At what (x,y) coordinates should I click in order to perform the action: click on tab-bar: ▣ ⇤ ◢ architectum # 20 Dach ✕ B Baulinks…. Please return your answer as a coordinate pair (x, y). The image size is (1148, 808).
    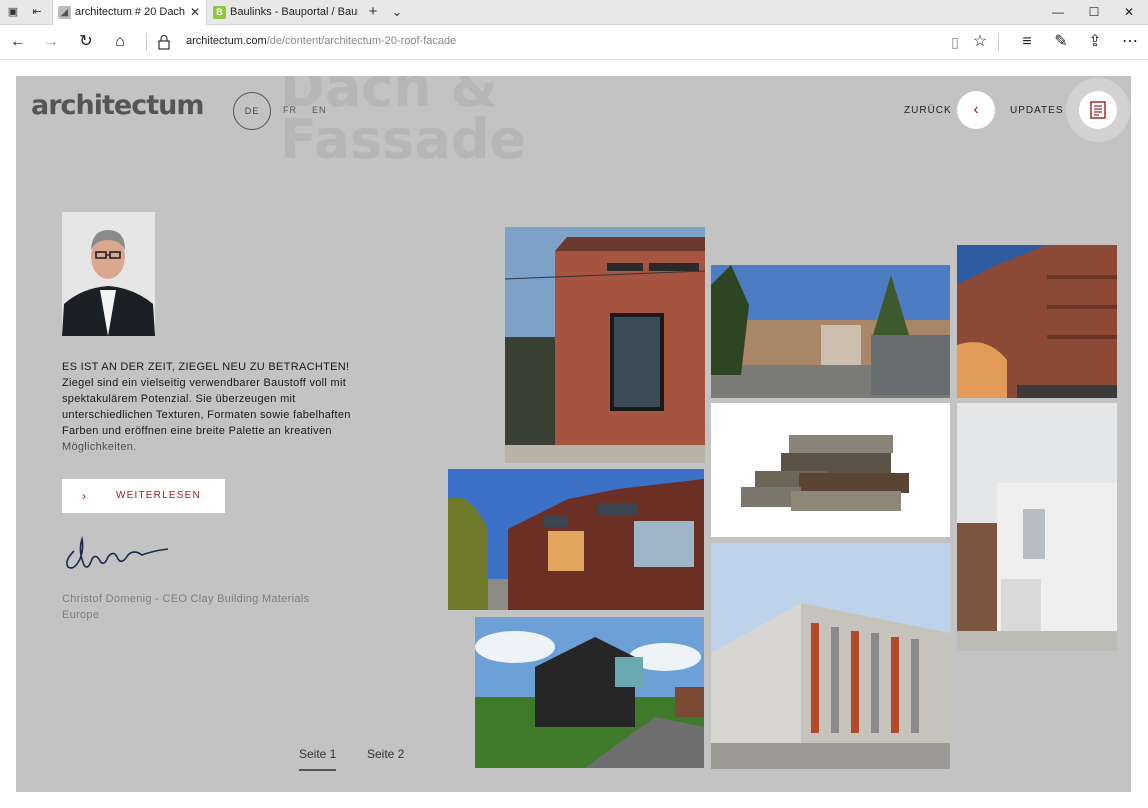
    Looking at the image, I should click on (574, 12).